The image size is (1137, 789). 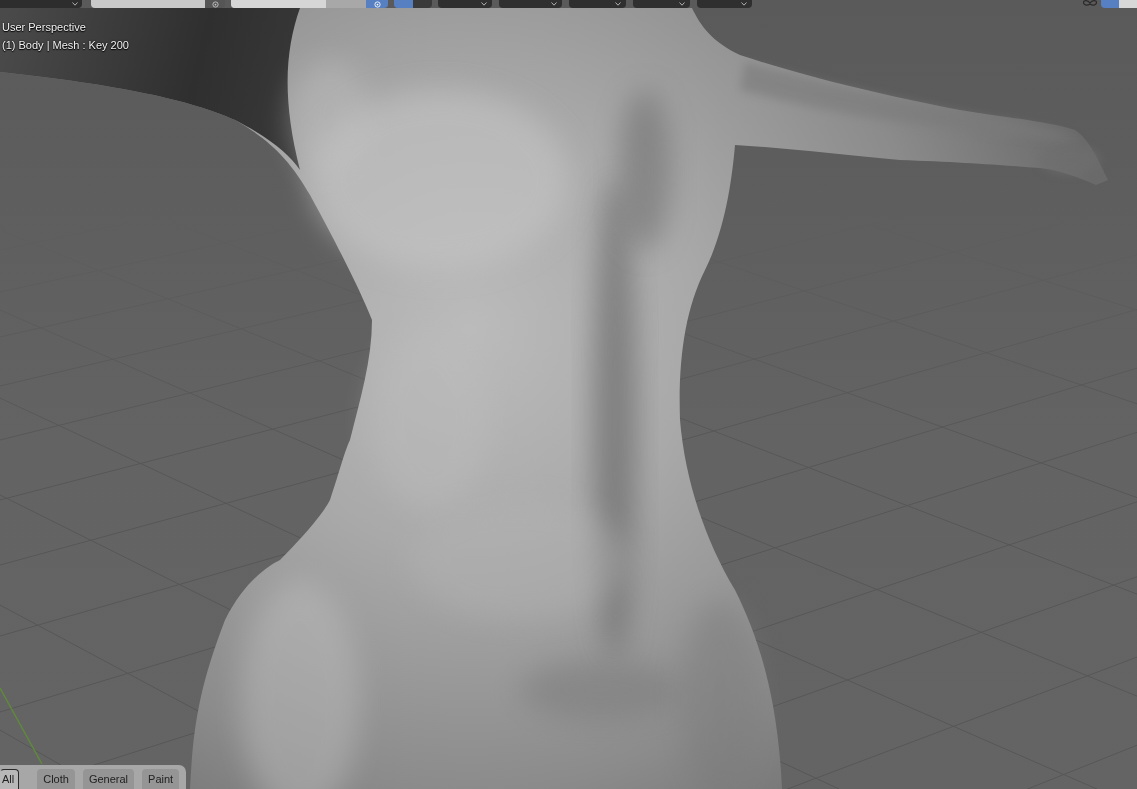 I want to click on dropdown-button, so click(x=41, y=4).